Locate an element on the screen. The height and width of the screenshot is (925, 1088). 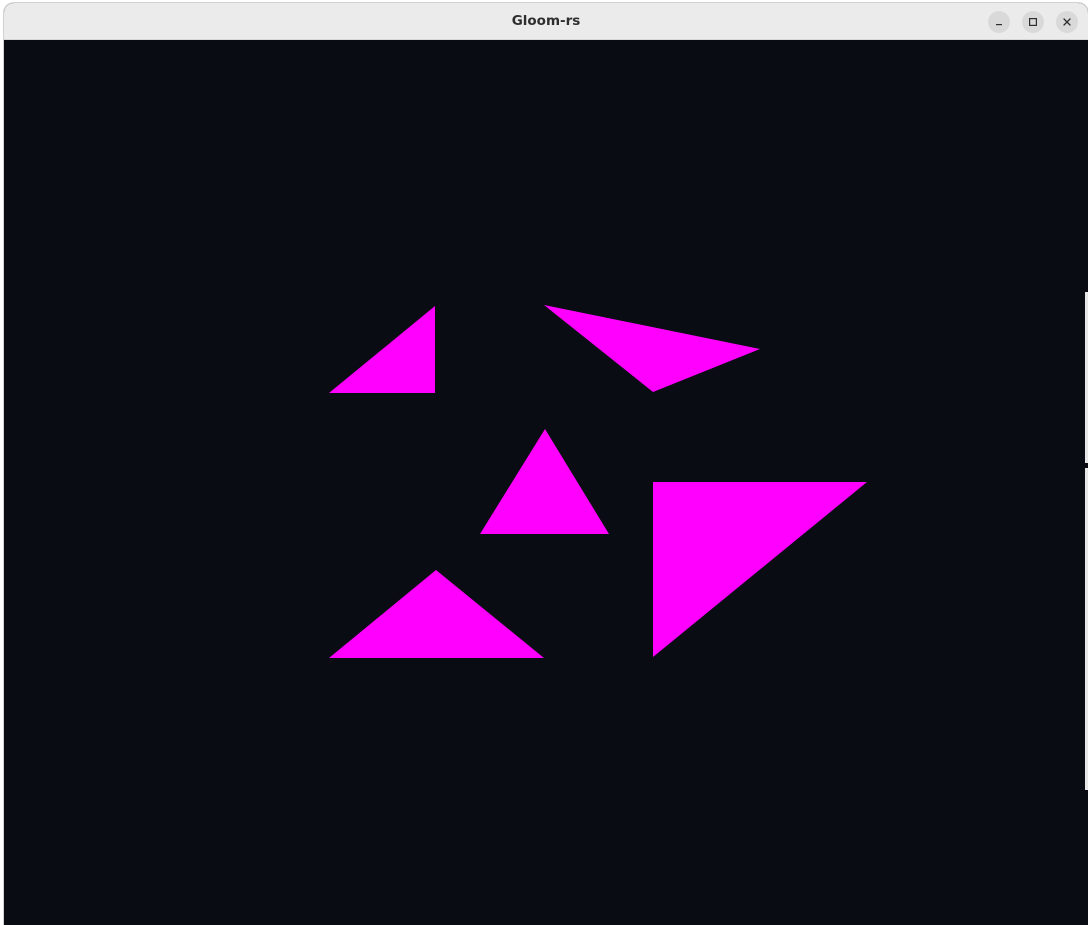
minimize-button is located at coordinates (999, 22).